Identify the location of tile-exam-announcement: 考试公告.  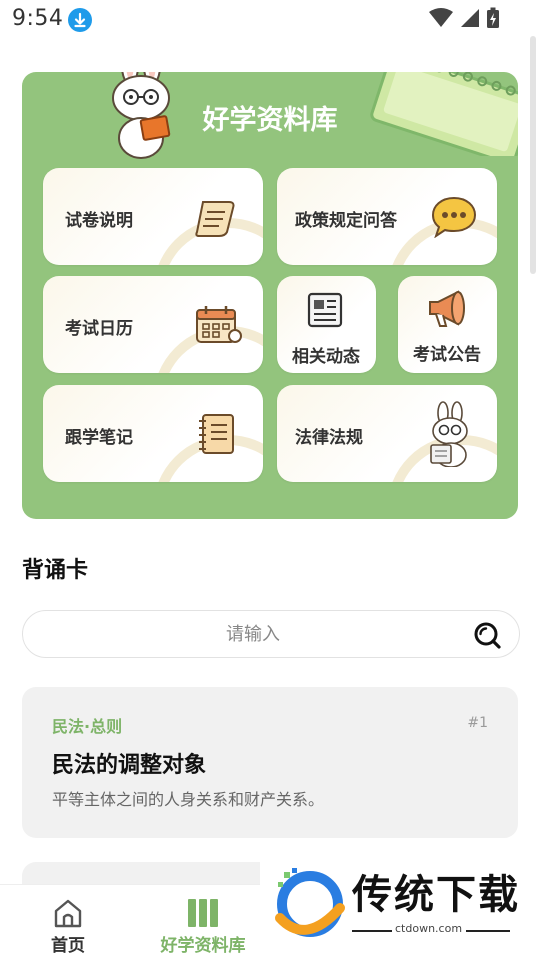
(447, 324).